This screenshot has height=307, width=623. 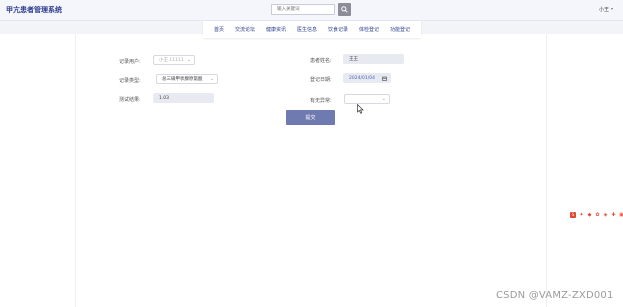 What do you see at coordinates (183, 98) in the screenshot?
I see `test-result-field: 1.03` at bounding box center [183, 98].